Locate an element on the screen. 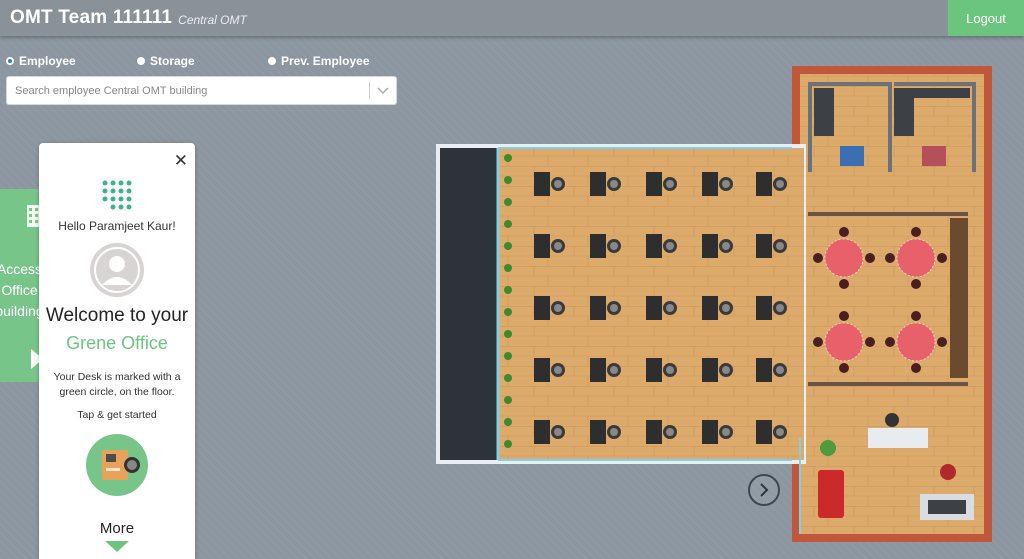 This screenshot has height=559, width=1024. avatar is located at coordinates (117, 270).